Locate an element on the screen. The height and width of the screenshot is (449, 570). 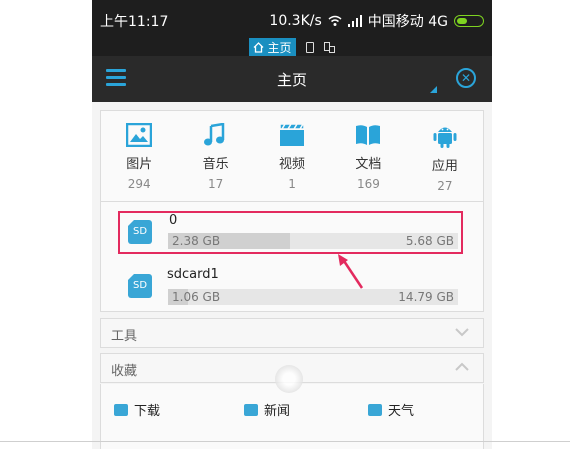
android-icon is located at coordinates (445, 137).